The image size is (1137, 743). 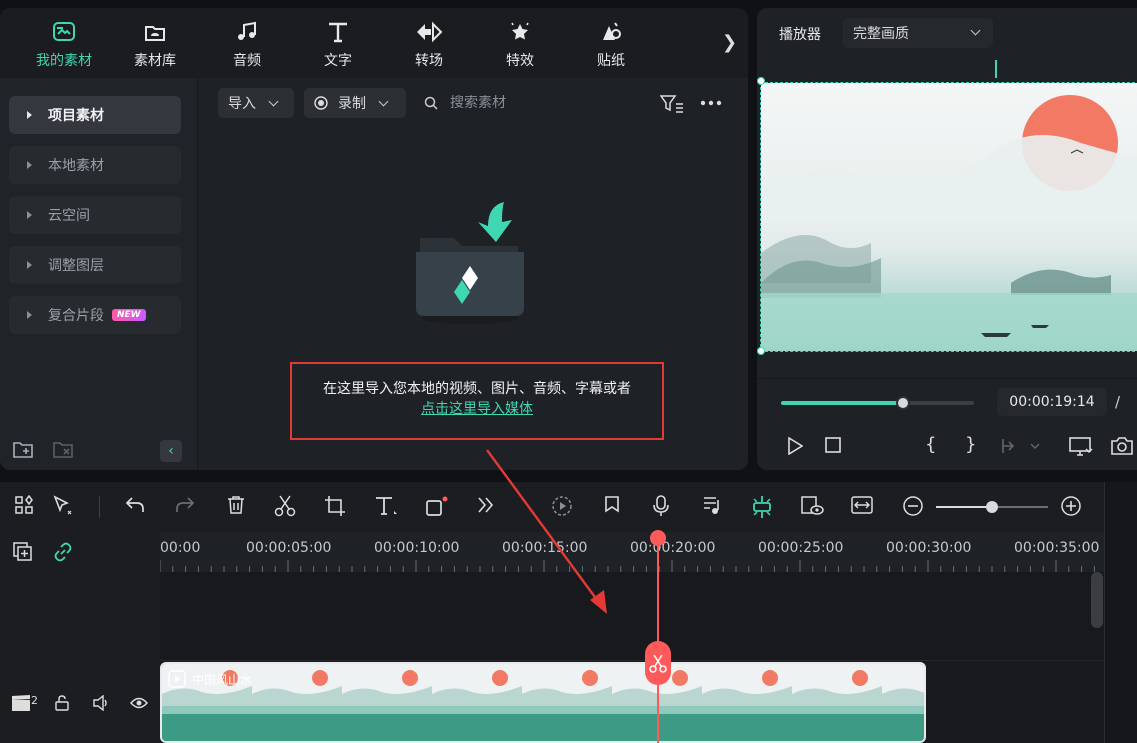 What do you see at coordinates (95, 115) in the screenshot?
I see `sidebar-item-project-media: 项目素材` at bounding box center [95, 115].